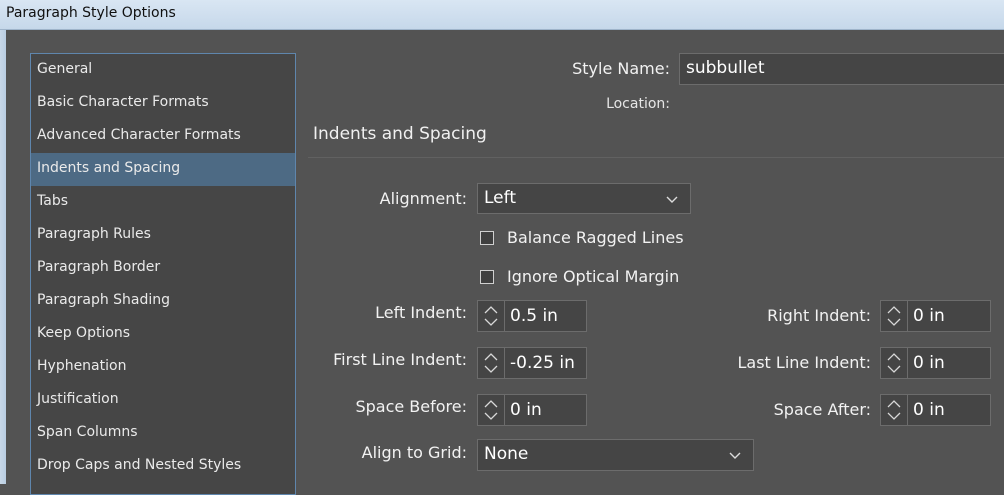  Describe the element at coordinates (421, 312) in the screenshot. I see `left-indent-label: Left Indent:` at that location.